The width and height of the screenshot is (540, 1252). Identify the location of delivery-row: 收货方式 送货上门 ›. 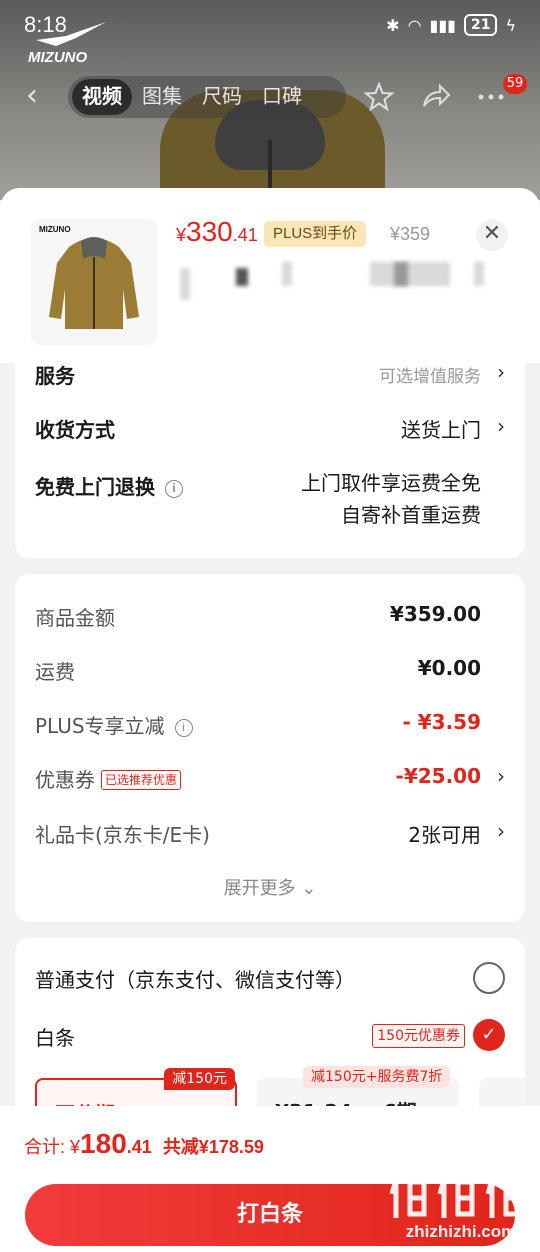
(270, 429).